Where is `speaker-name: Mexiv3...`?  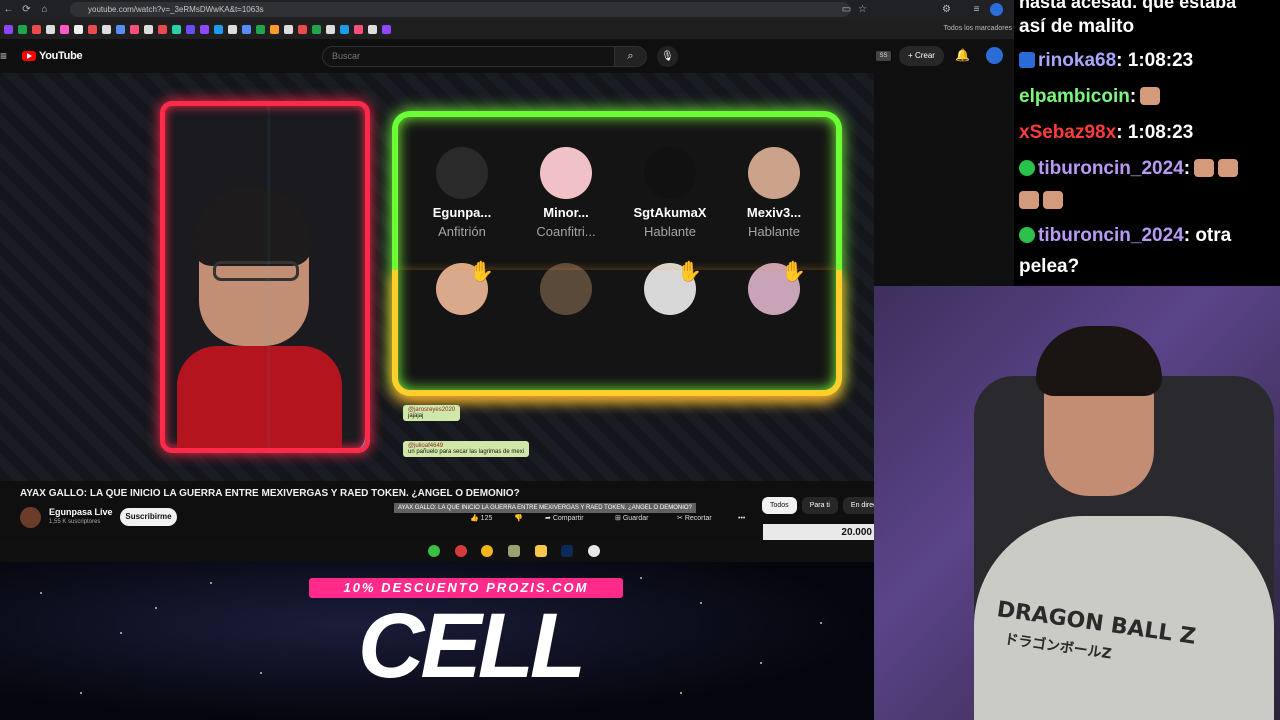
speaker-name: Mexiv3... is located at coordinates (774, 212).